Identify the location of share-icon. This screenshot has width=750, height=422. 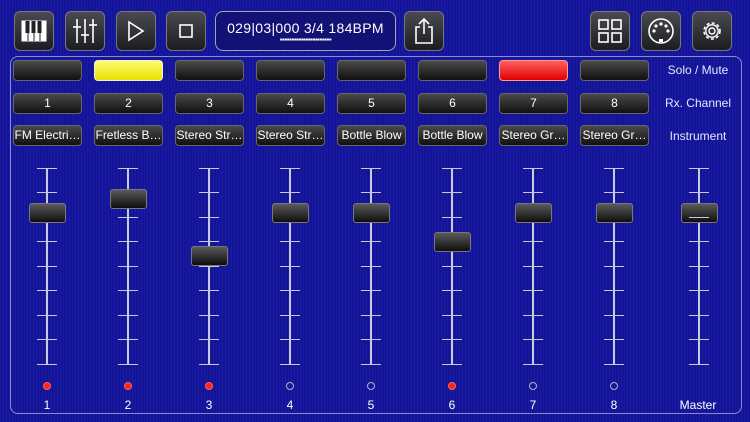
(424, 30).